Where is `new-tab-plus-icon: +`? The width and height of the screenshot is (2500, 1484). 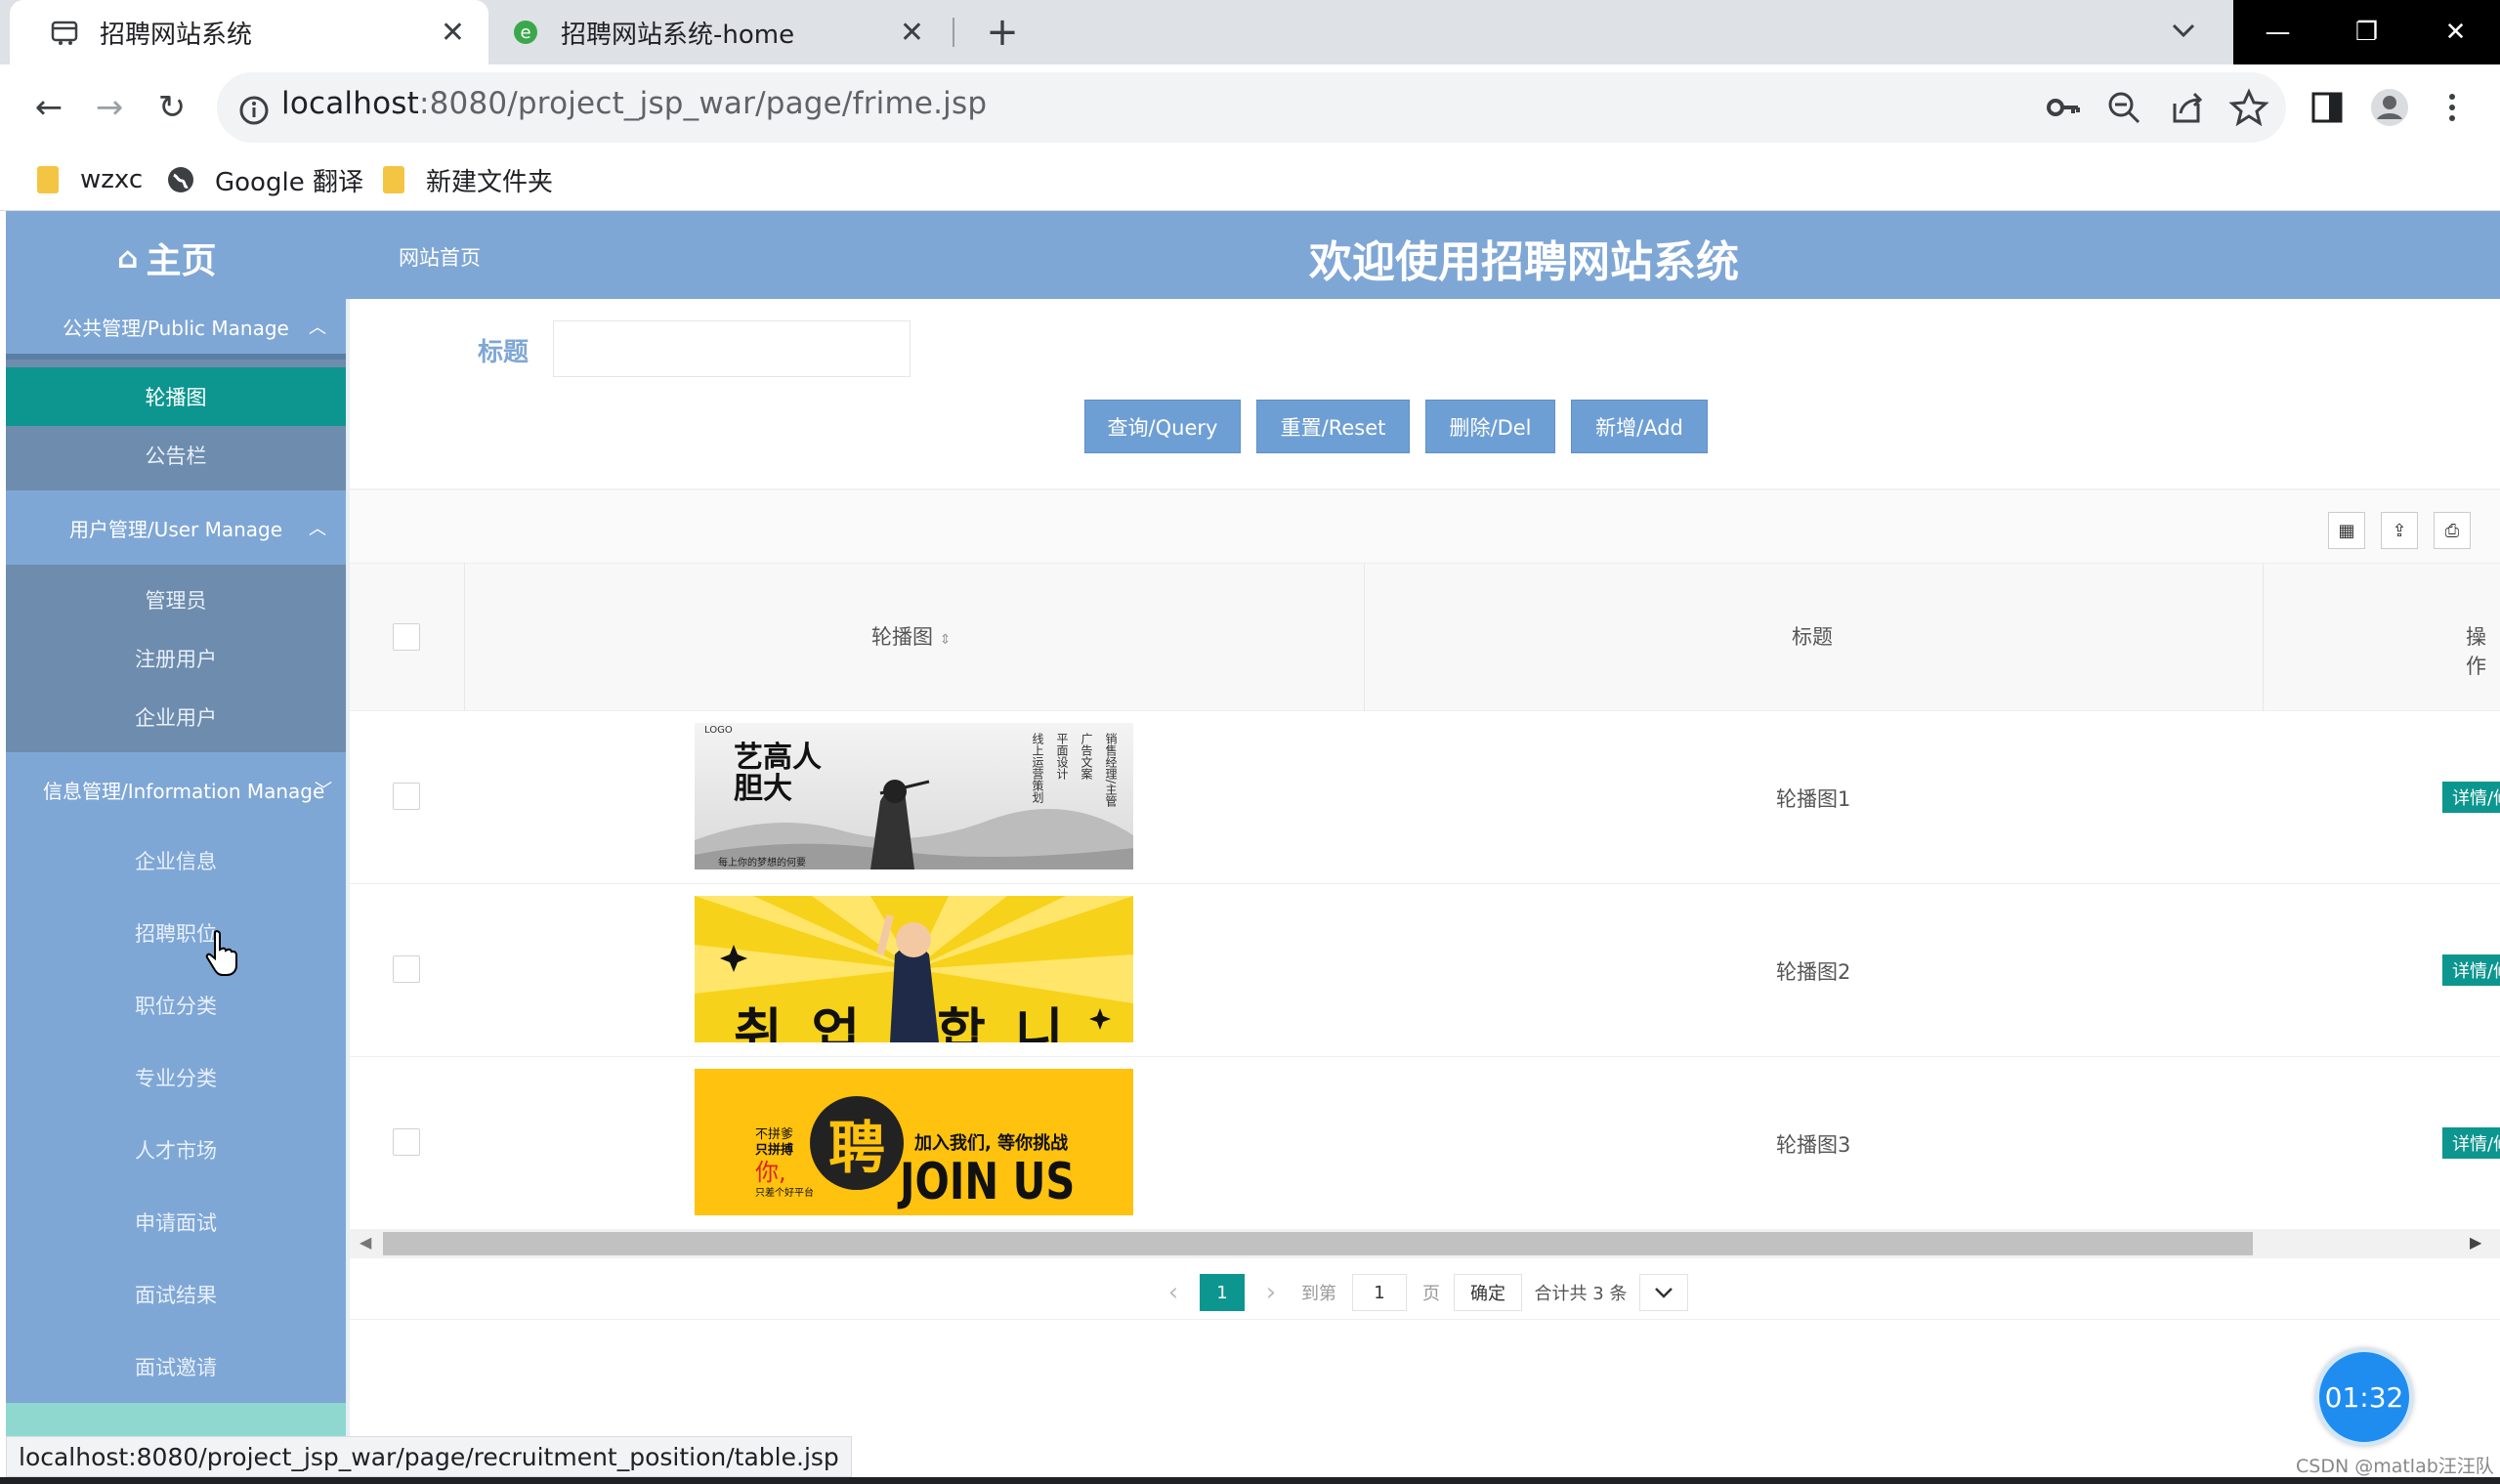
new-tab-plus-icon: + is located at coordinates (1003, 32).